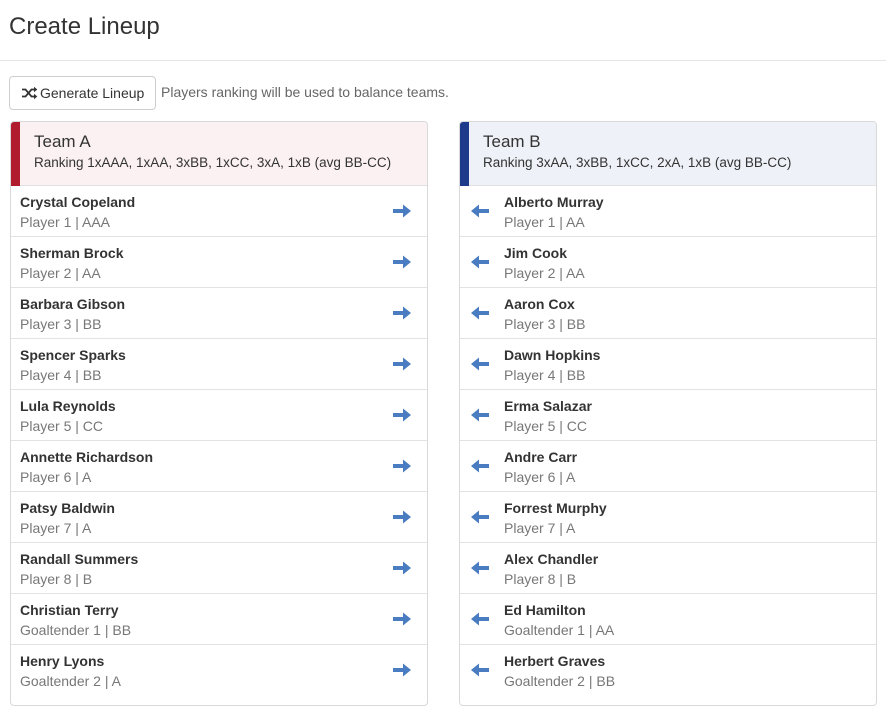  I want to click on player-row: Andre Carr Player 6 | A, so click(668, 466).